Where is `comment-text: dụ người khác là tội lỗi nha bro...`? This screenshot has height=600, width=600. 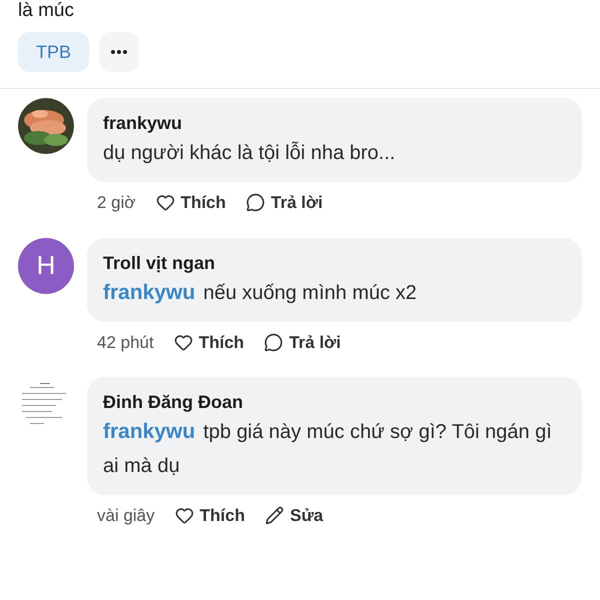
comment-text: dụ người khác là tội lỗi nha bro... is located at coordinates (249, 153).